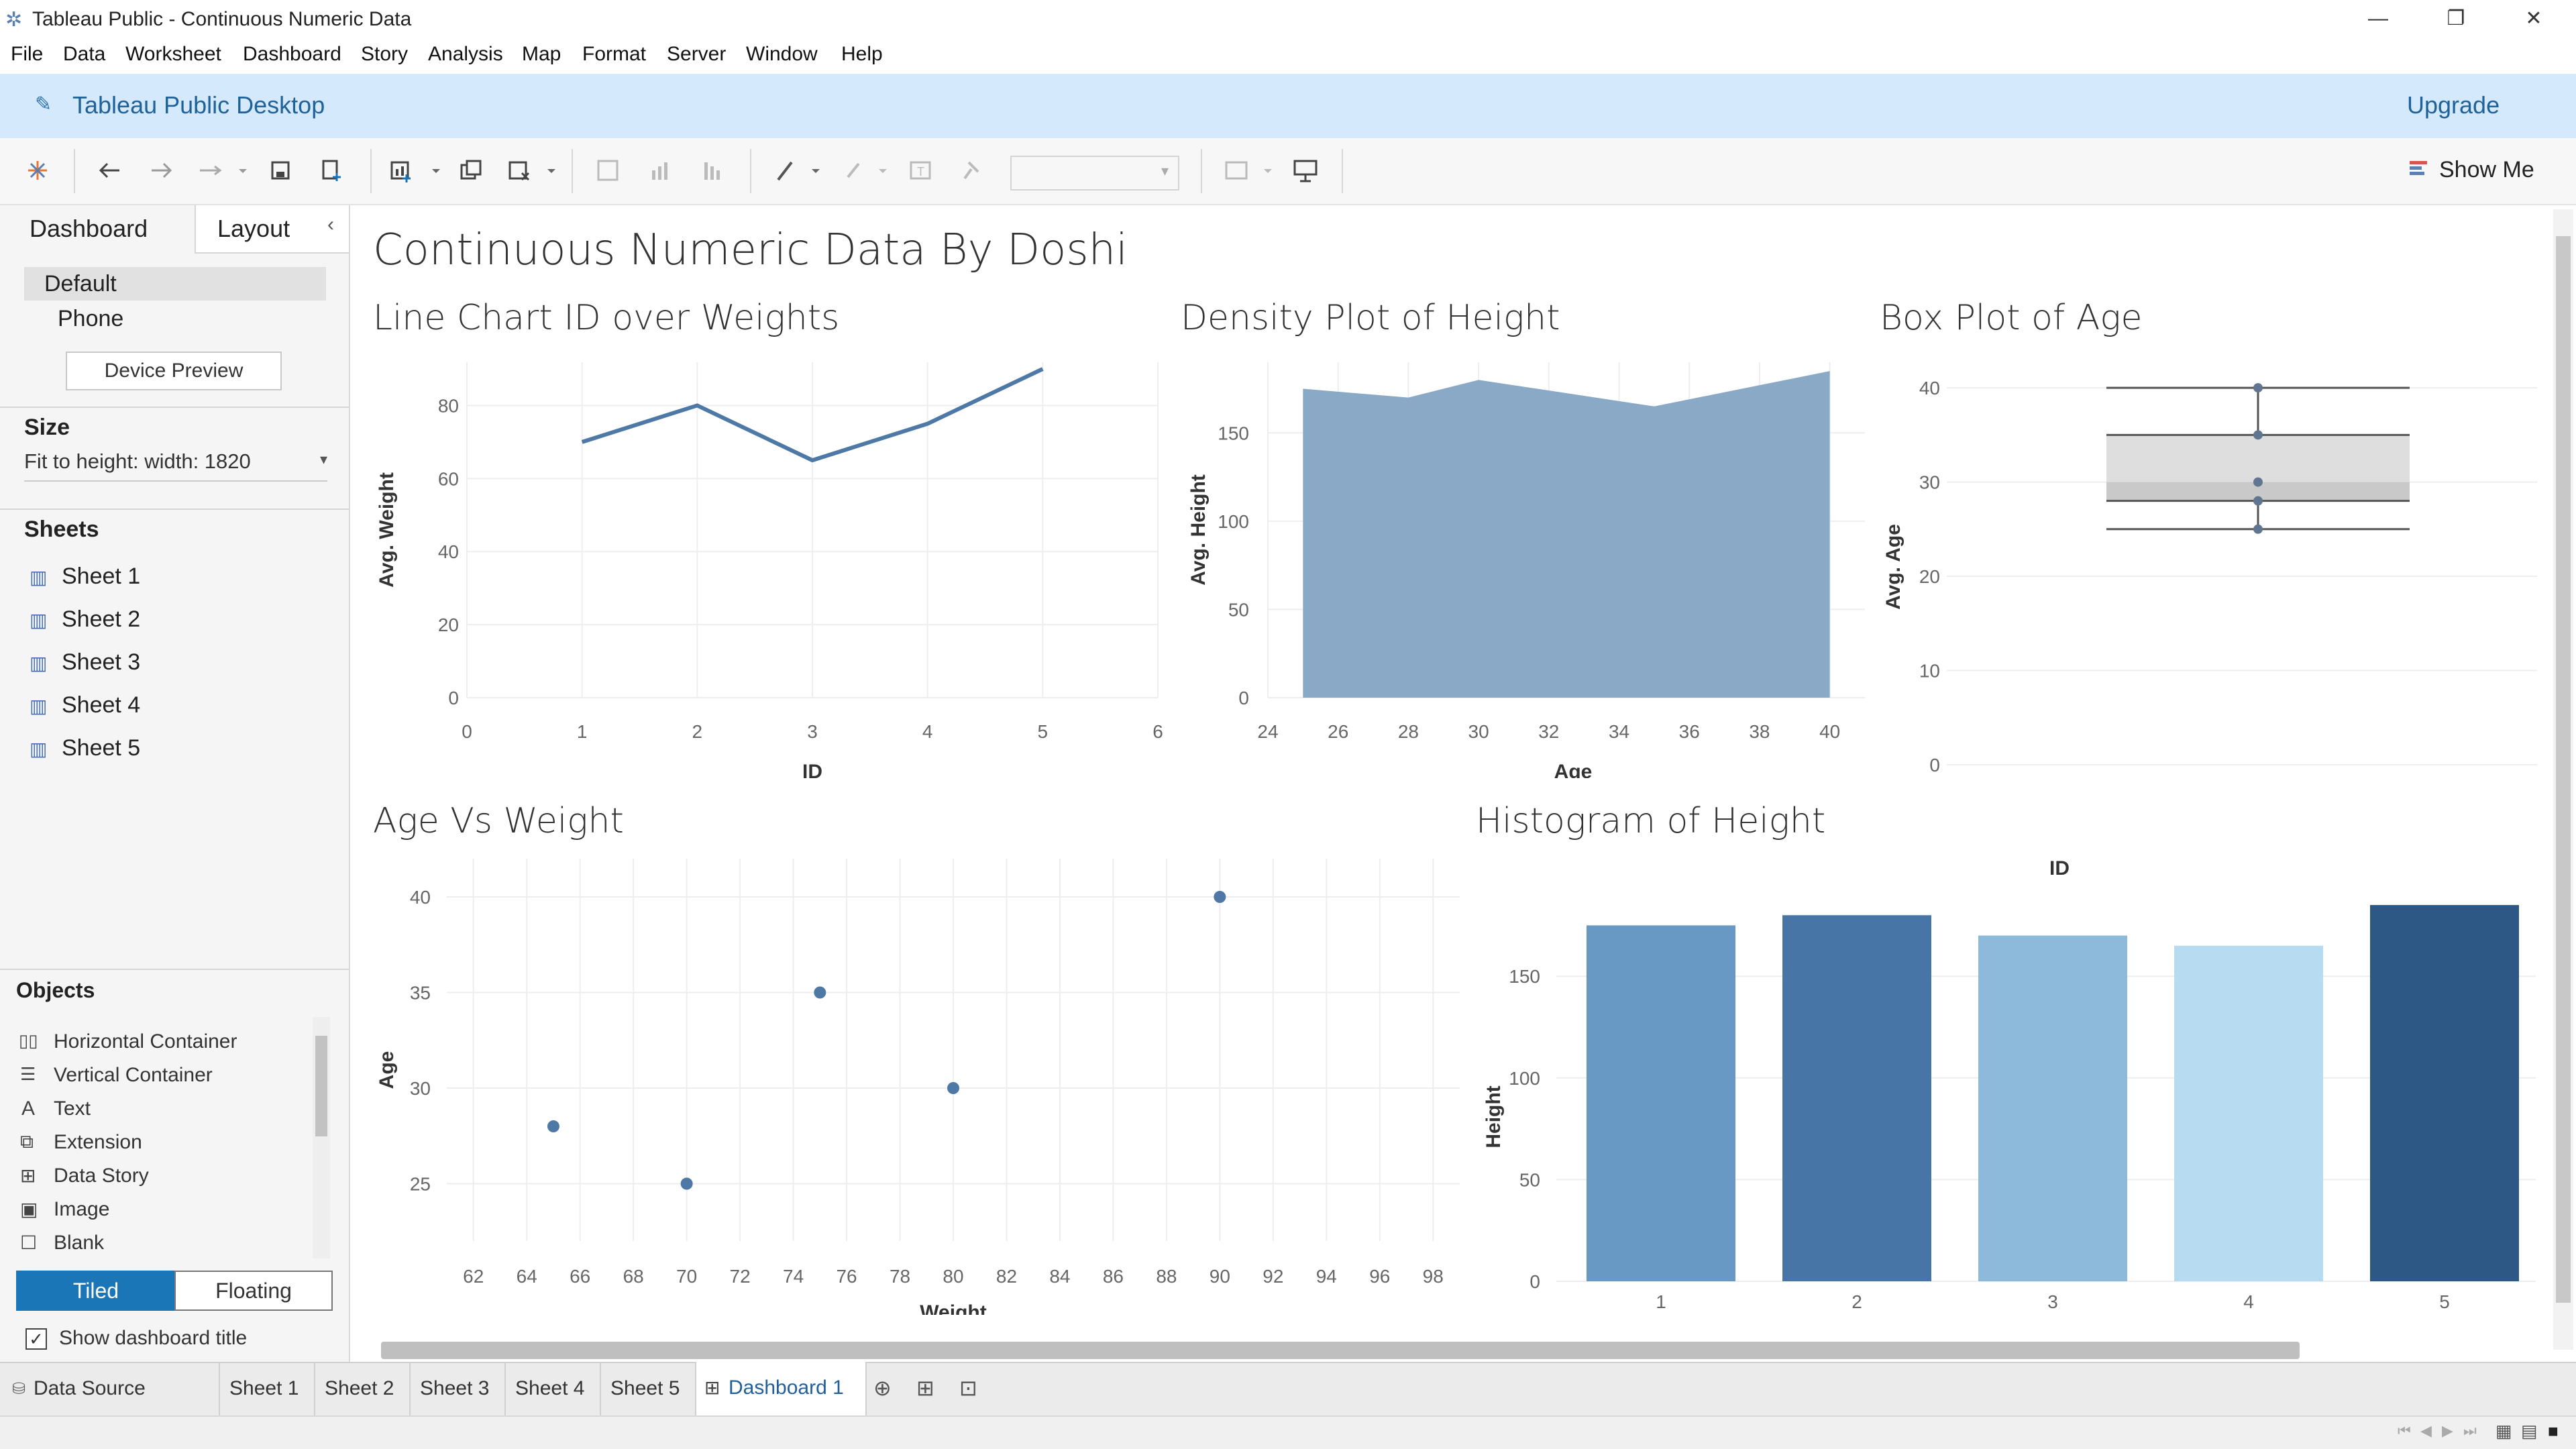 This screenshot has height=1449, width=2576. What do you see at coordinates (750, 250) in the screenshot?
I see `dashboard-title: Continuous Numeric Data By Doshi` at bounding box center [750, 250].